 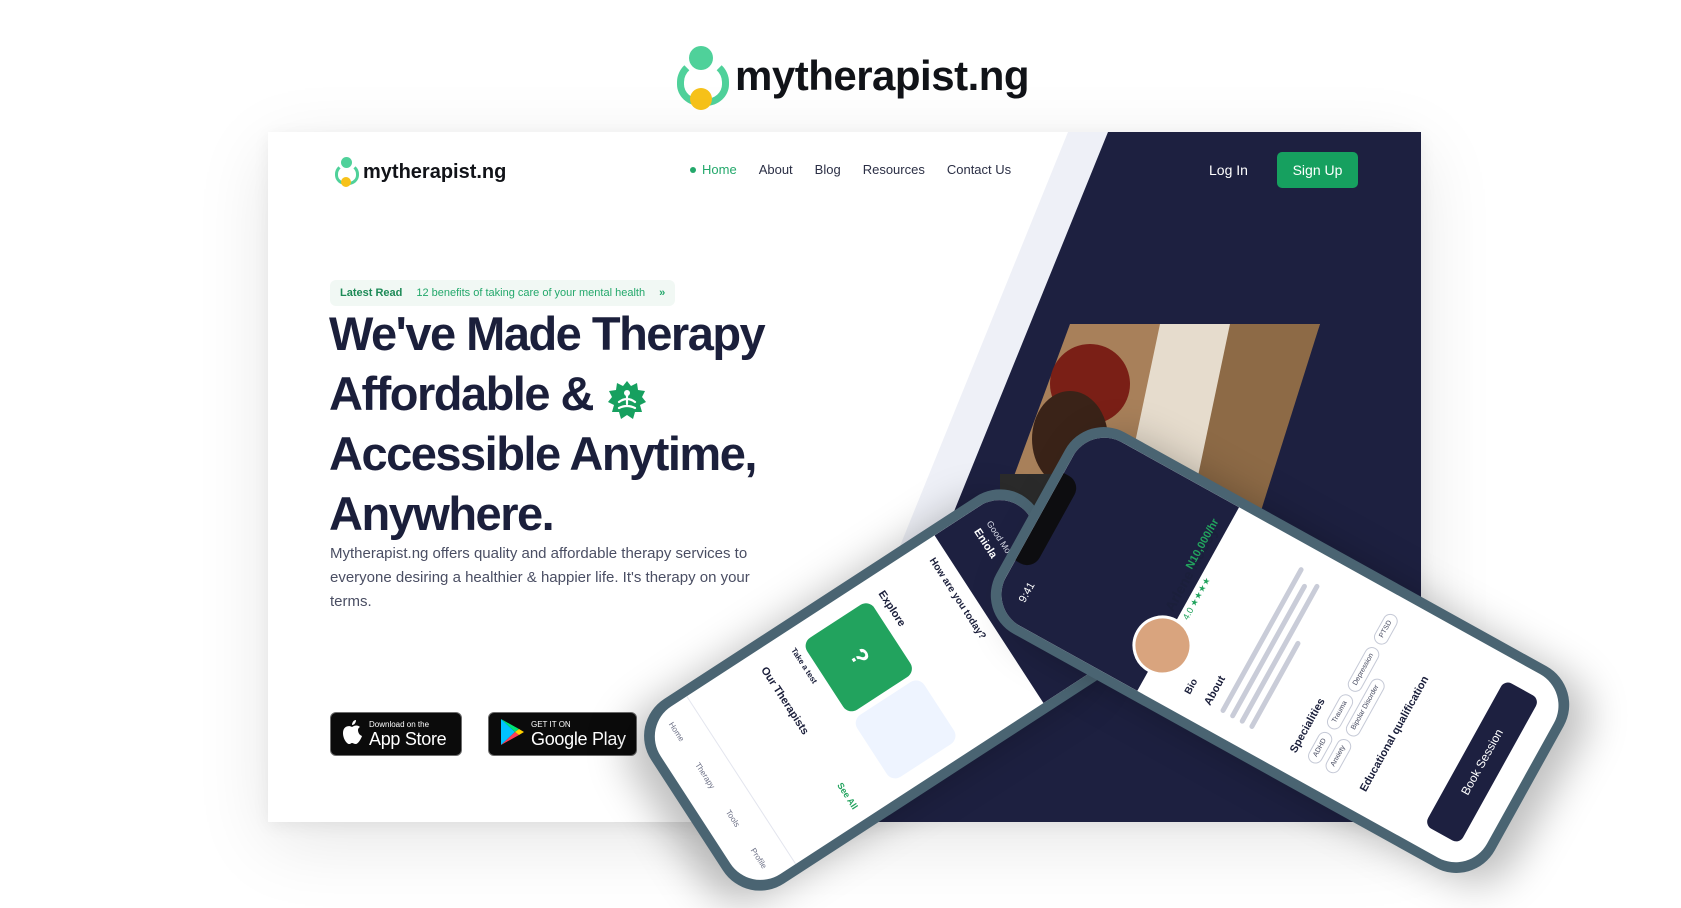 I want to click on app-store-button: Download on the App Store, so click(x=396, y=734).